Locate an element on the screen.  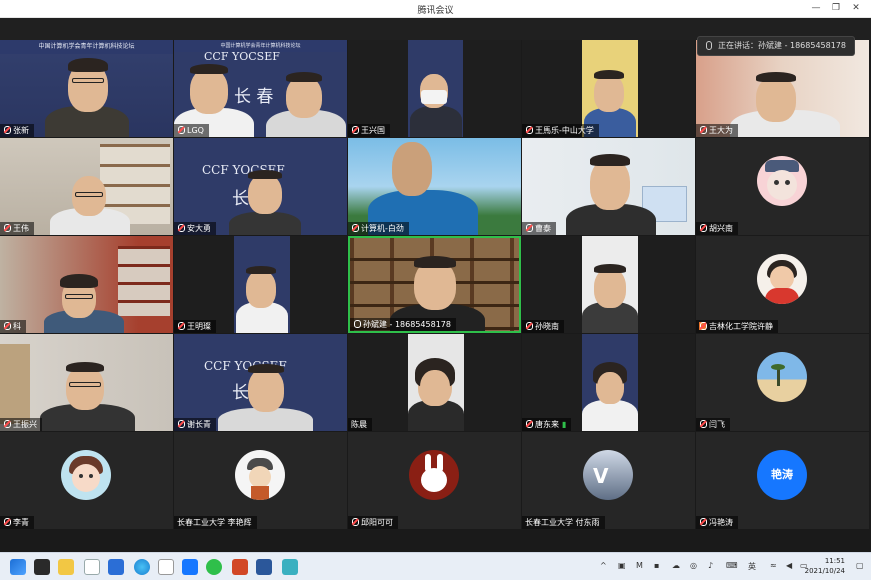
gmail-icon: M is located at coordinates (639, 565).